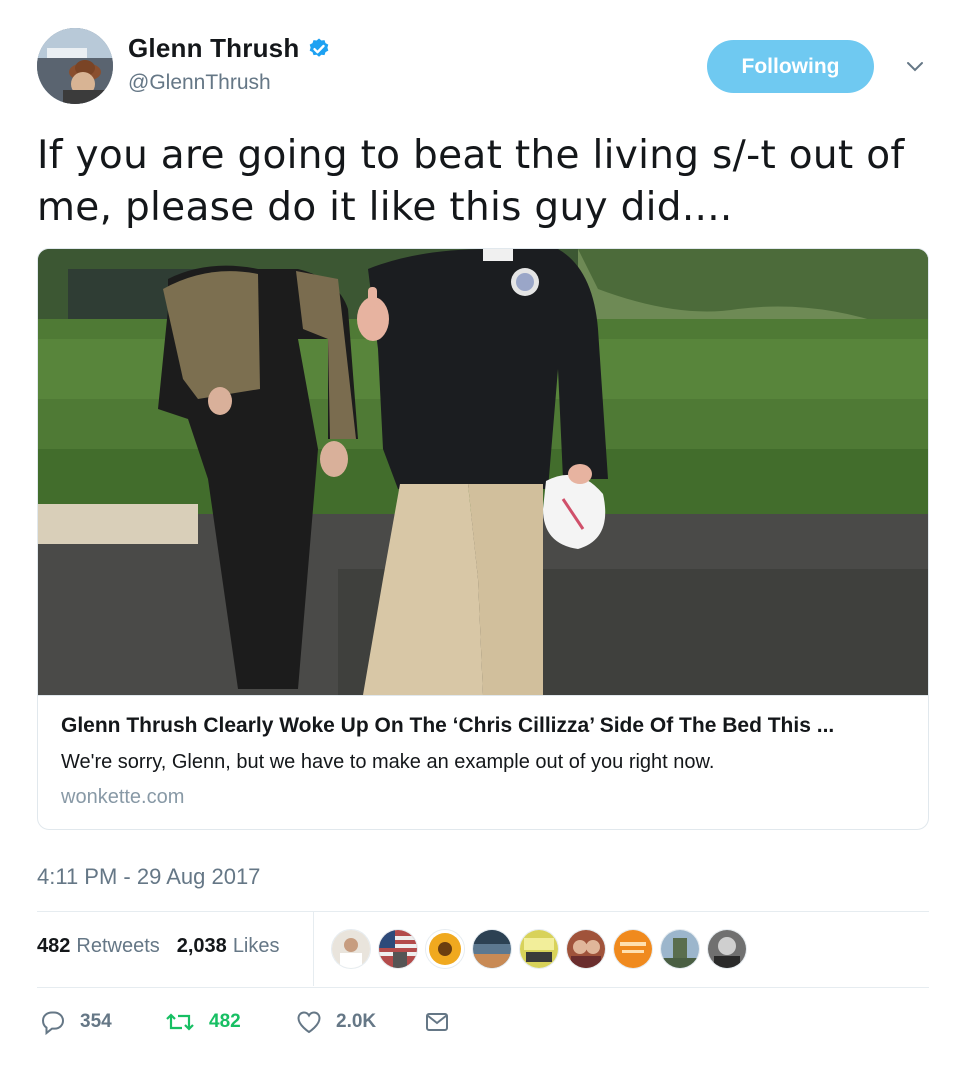  Describe the element at coordinates (228, 946) in the screenshot. I see `likes-stat: 2,038 Likes` at that location.